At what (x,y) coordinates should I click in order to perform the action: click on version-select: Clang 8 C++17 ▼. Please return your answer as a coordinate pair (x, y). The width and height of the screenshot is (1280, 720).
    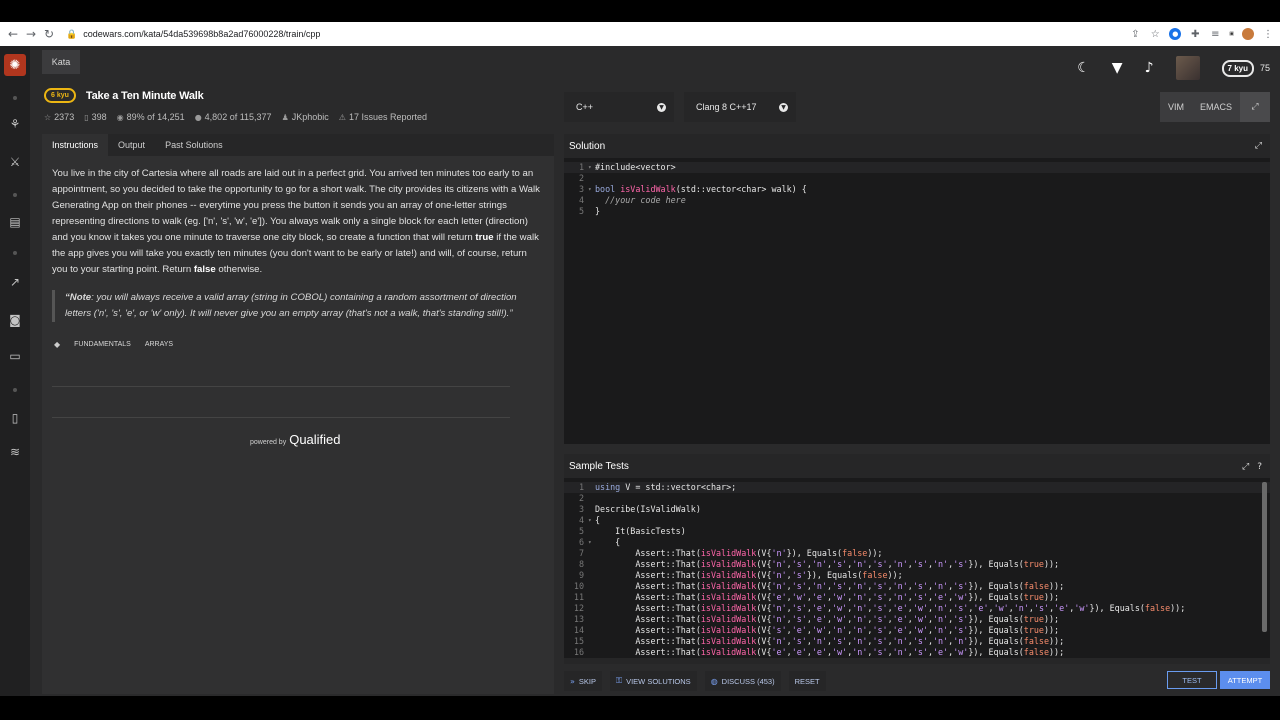
    Looking at the image, I should click on (740, 107).